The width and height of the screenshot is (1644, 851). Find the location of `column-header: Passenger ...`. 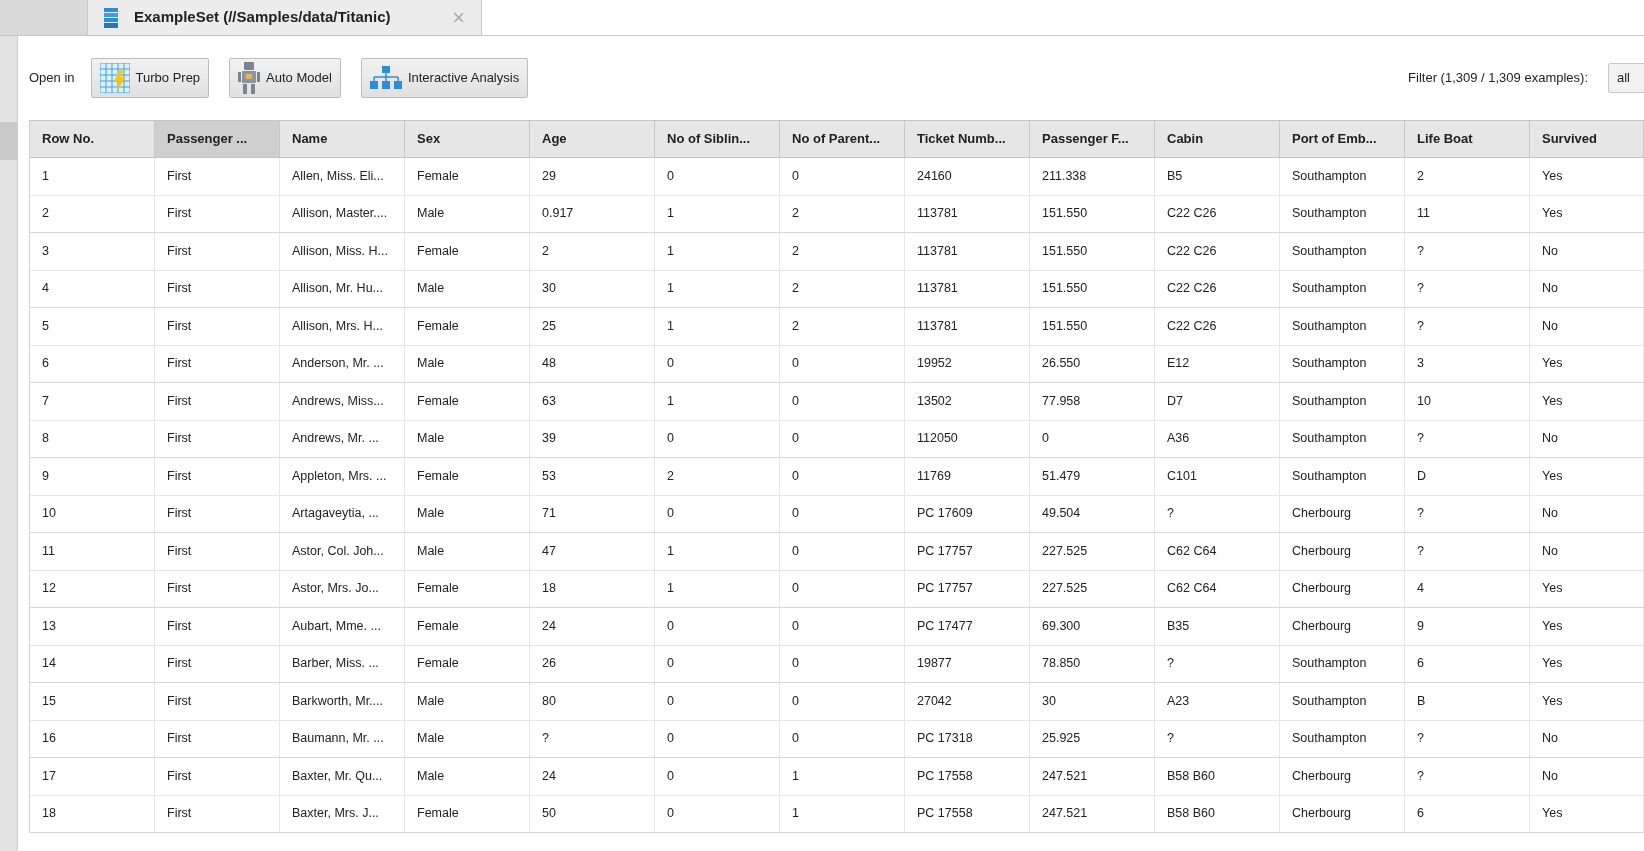

column-header: Passenger ... is located at coordinates (217, 139).